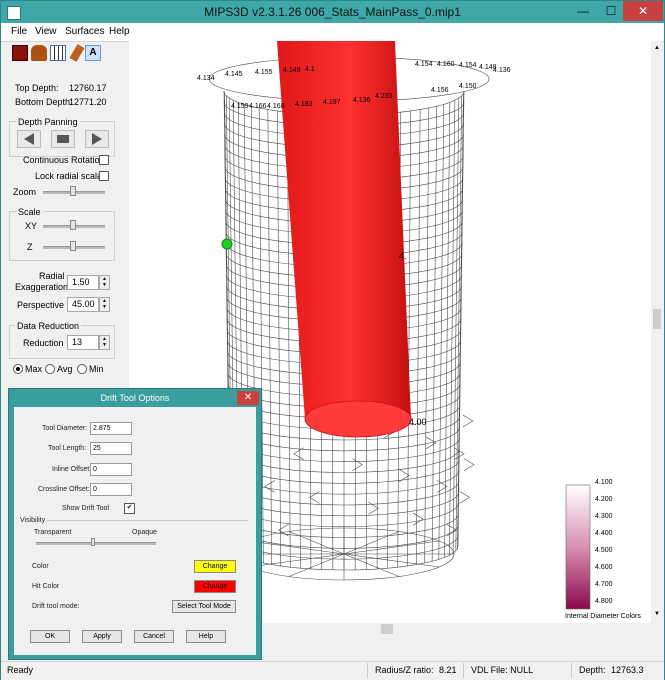 This screenshot has height=680, width=665. What do you see at coordinates (77, 53) in the screenshot?
I see `tool-icon` at bounding box center [77, 53].